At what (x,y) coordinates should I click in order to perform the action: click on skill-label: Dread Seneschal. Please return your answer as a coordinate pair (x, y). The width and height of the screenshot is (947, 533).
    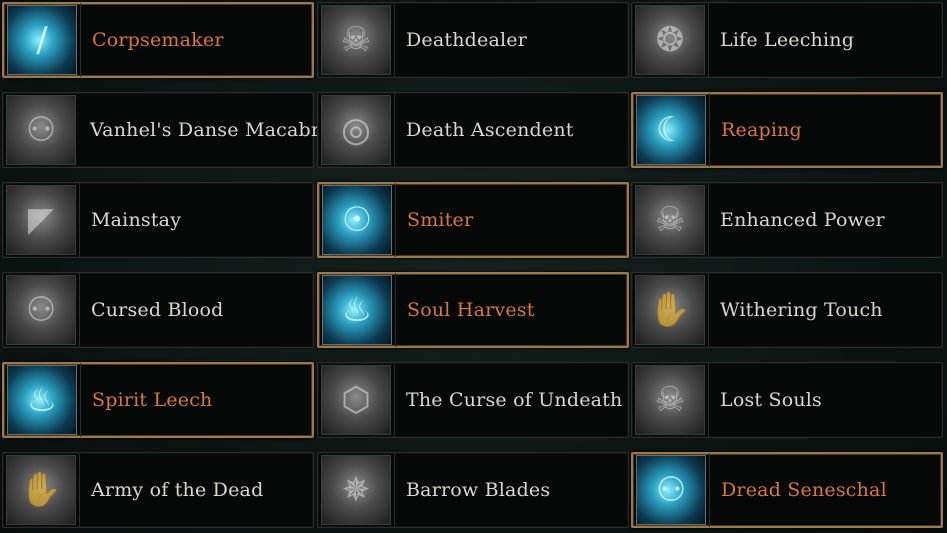
    Looking at the image, I should click on (804, 490).